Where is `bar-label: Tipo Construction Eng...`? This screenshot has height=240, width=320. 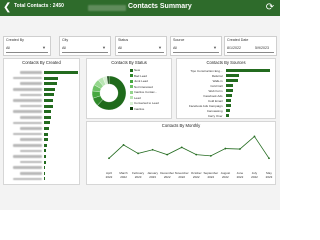 bar-label: Tipo Construction Eng... is located at coordinates (206, 70).